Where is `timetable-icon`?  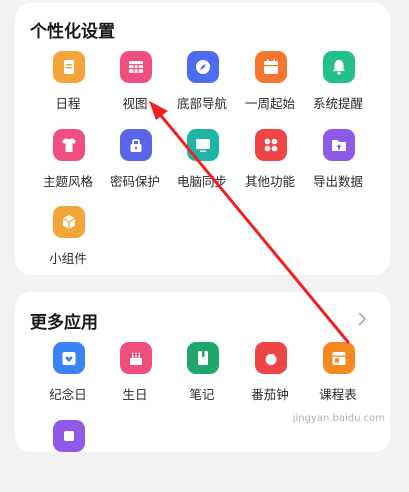 timetable-icon is located at coordinates (339, 358).